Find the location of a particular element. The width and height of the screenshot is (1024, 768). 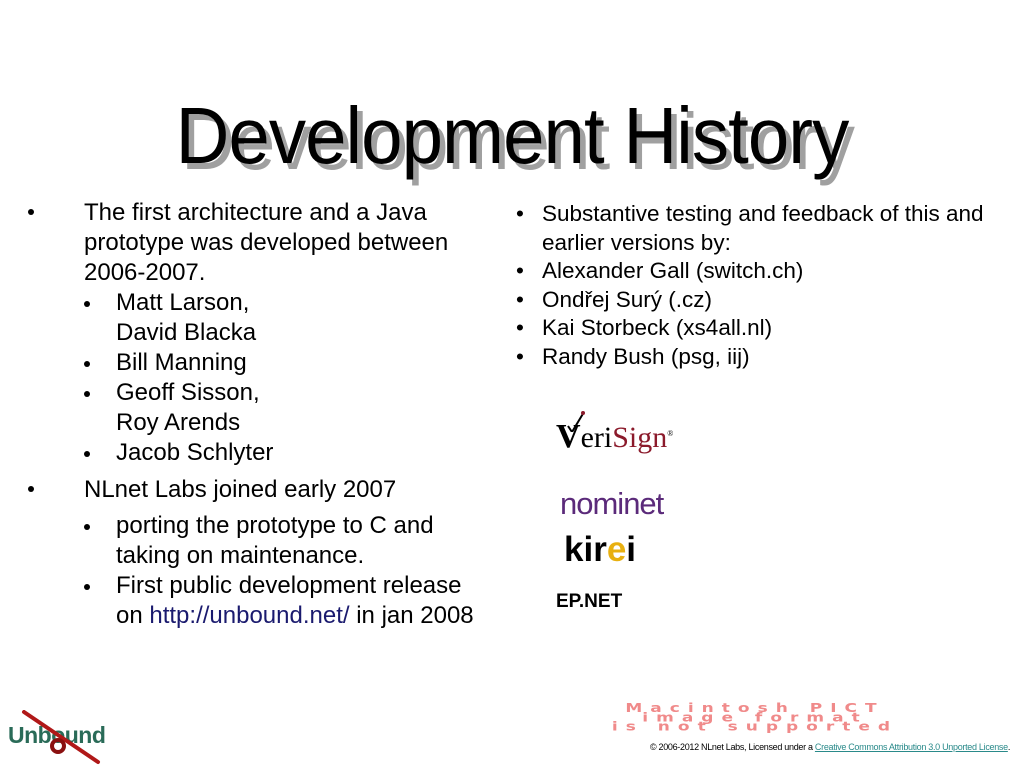

verisign-check-icon is located at coordinates (576, 421).